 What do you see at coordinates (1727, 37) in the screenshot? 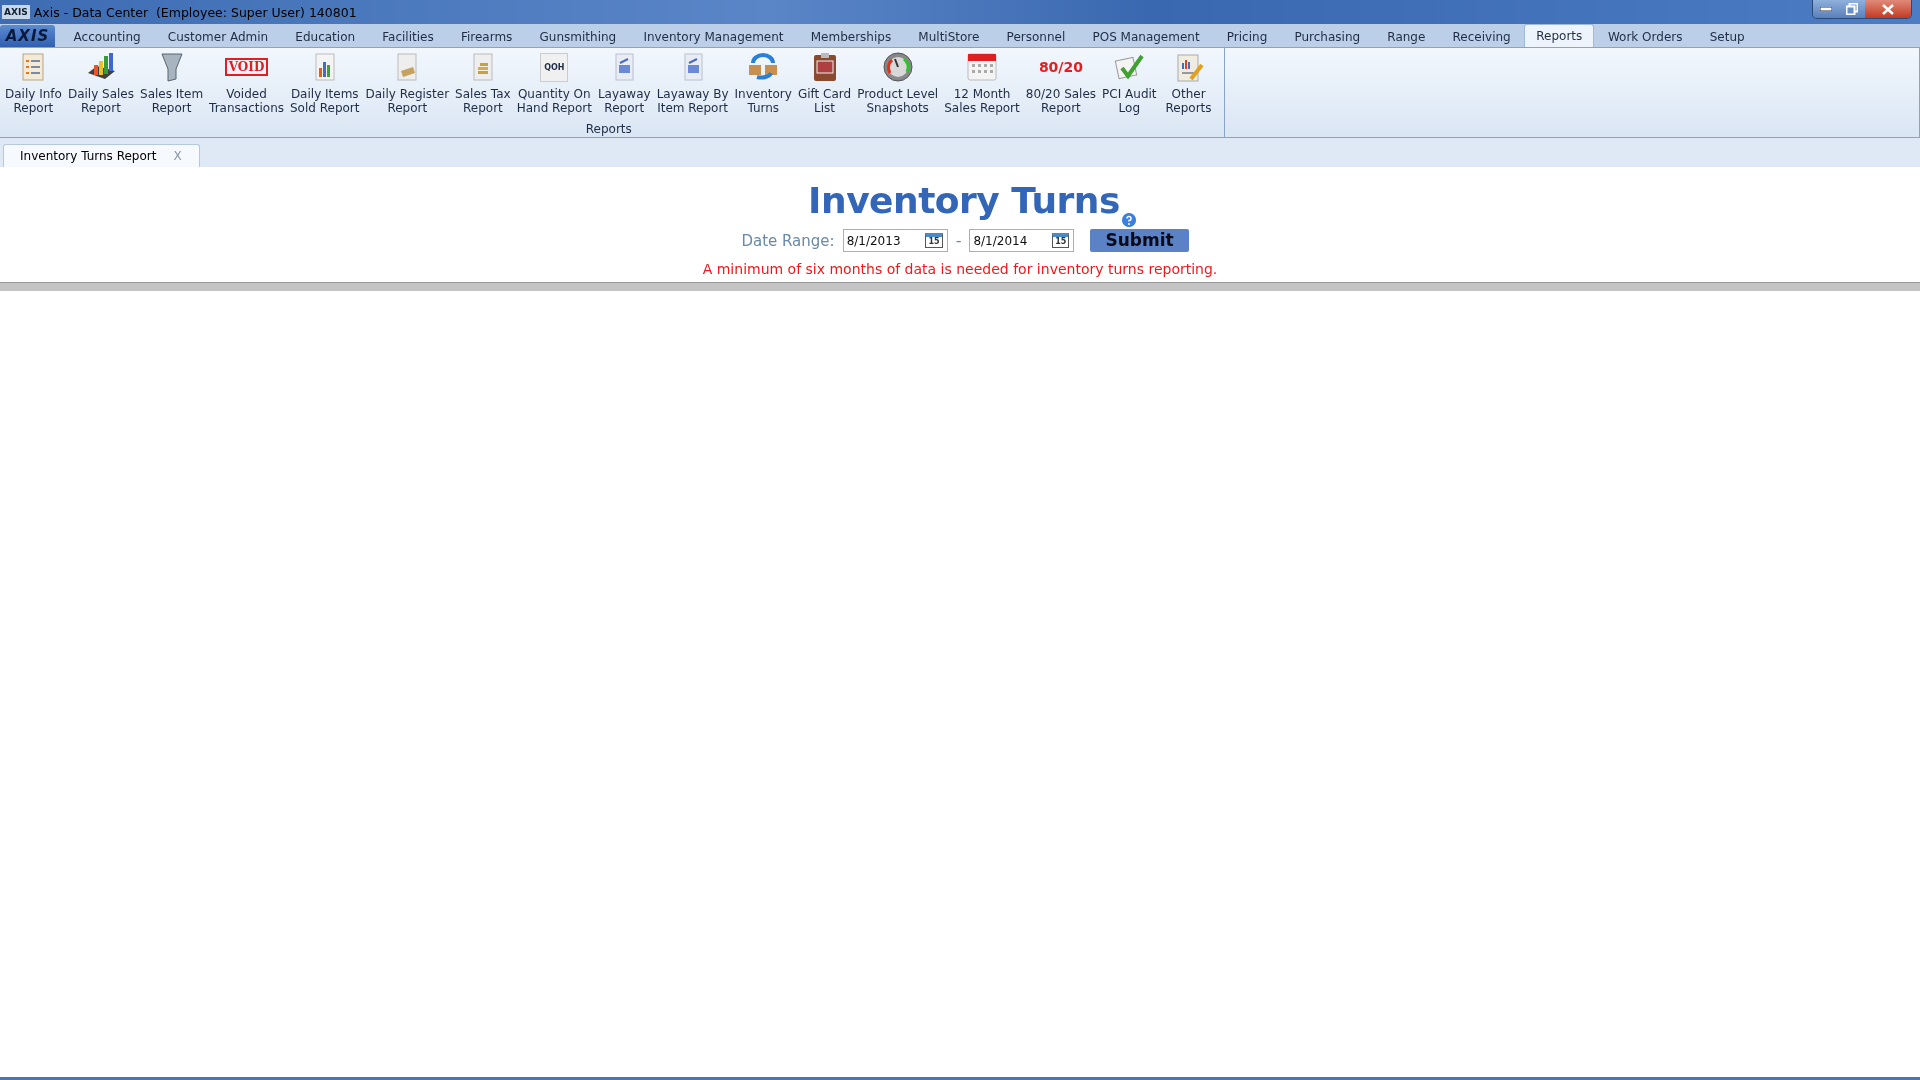
I see `menu-tab: Setup` at bounding box center [1727, 37].